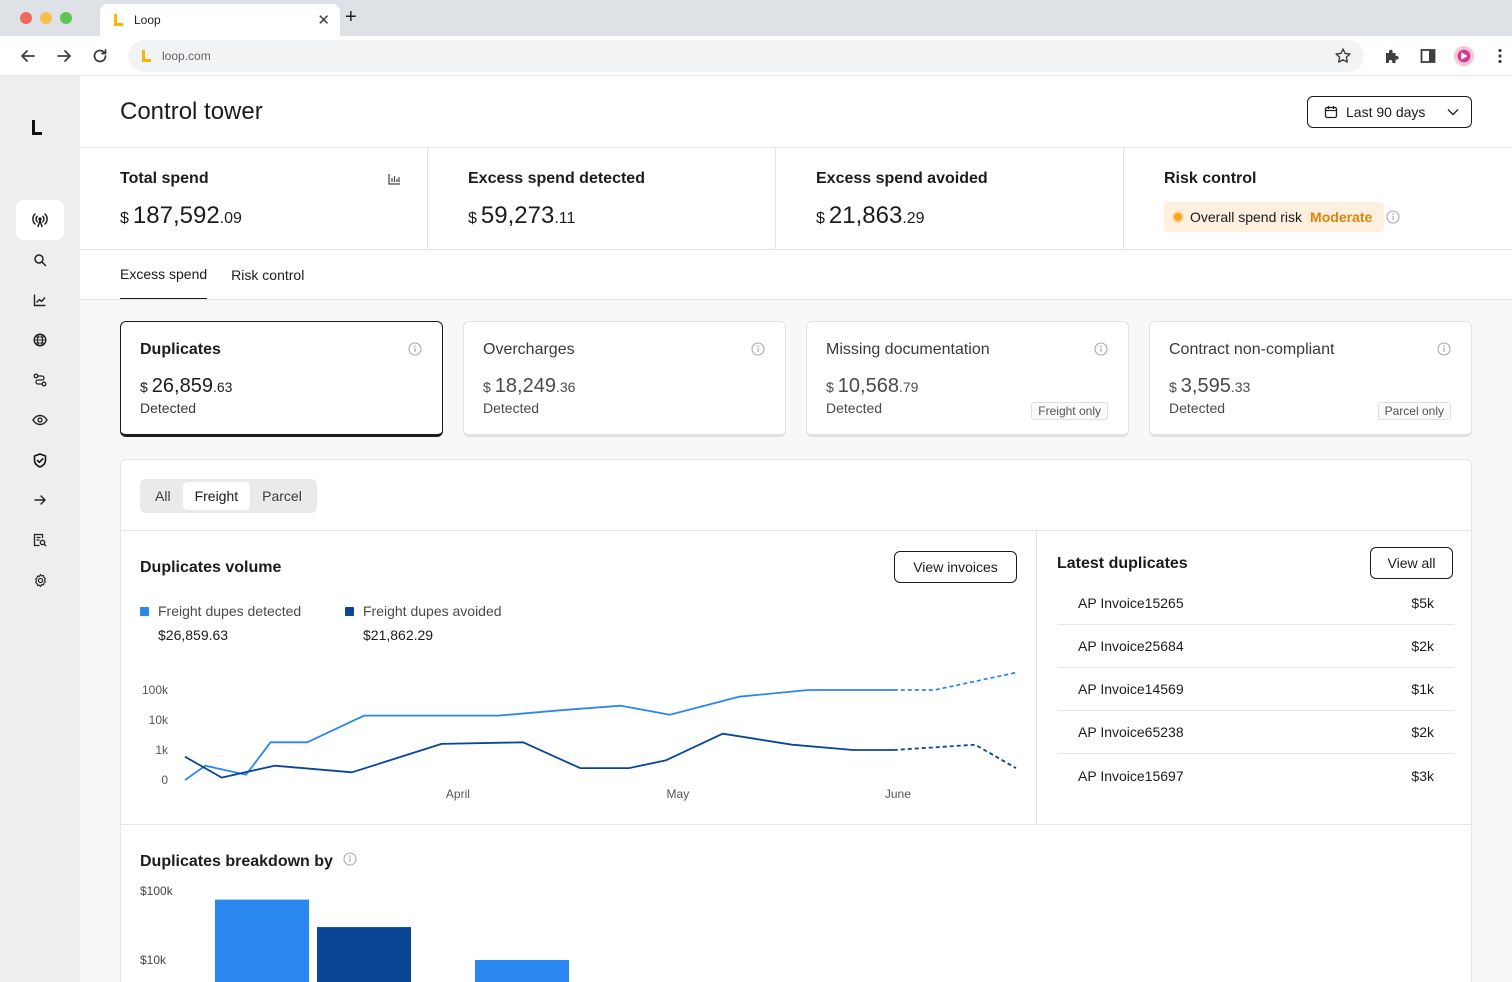  Describe the element at coordinates (394, 181) in the screenshot. I see `bar-chart-icon` at that location.